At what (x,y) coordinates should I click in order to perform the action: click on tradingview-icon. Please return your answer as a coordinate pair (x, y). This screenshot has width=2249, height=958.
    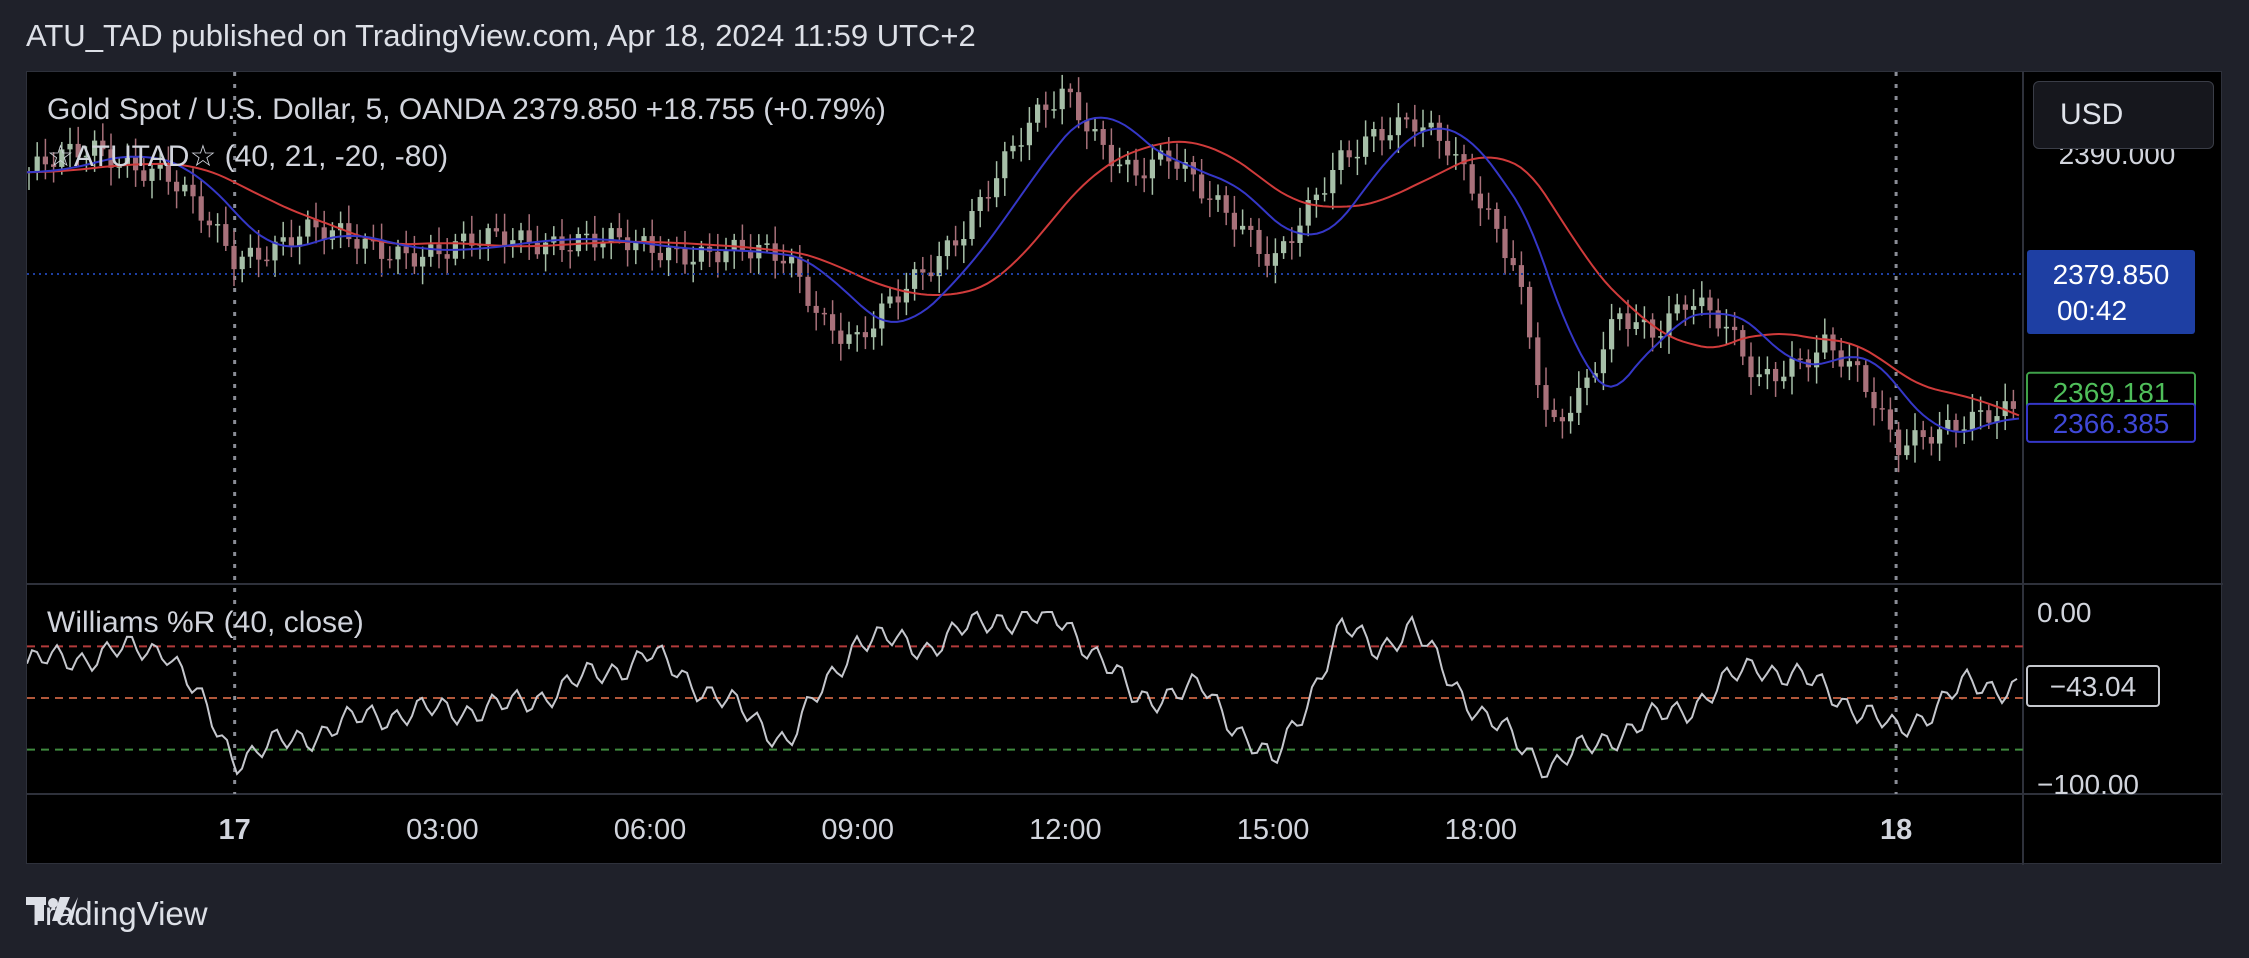
    Looking at the image, I should click on (52, 909).